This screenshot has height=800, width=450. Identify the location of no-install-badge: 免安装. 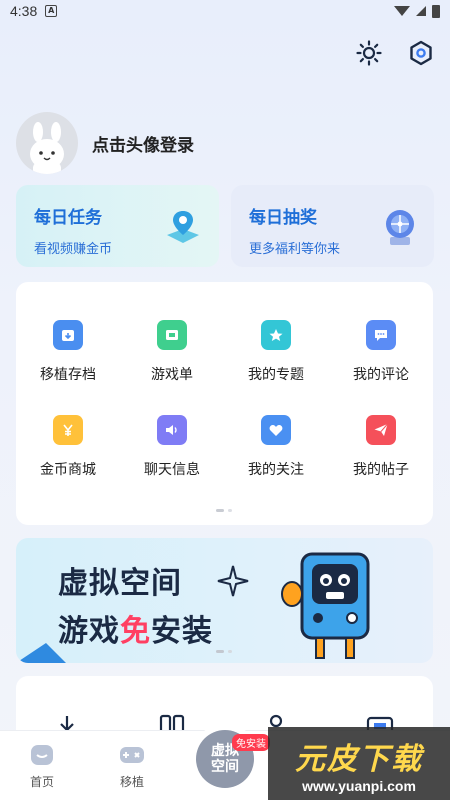
(251, 742).